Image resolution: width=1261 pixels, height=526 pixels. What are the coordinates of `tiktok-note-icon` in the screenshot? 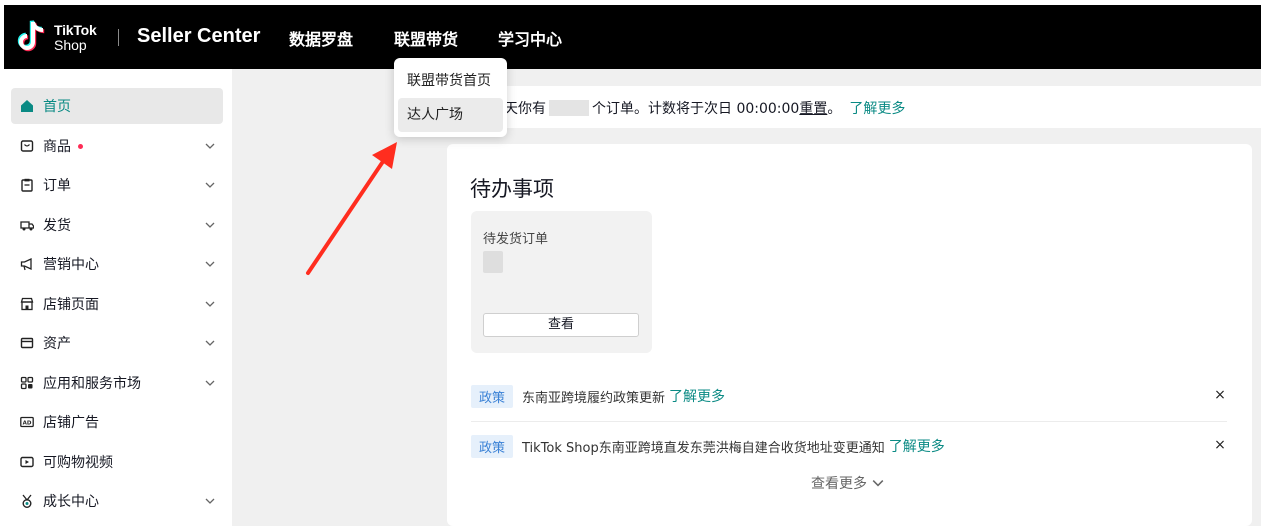 It's located at (31, 36).